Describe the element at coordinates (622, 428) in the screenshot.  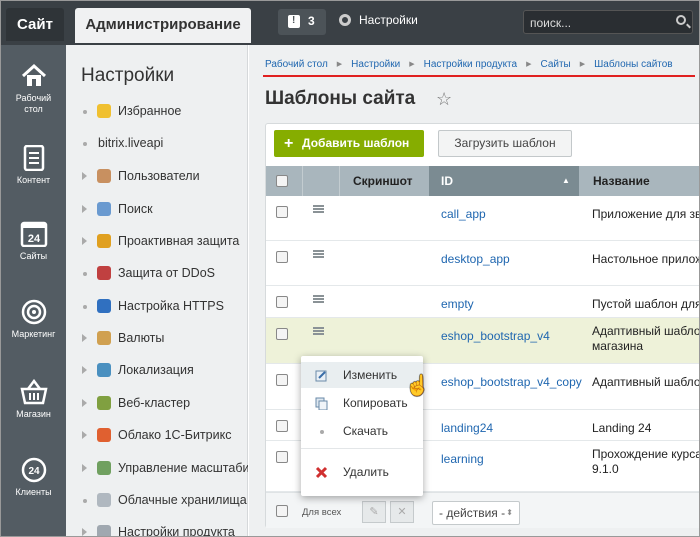
I see `row-name: Landing 24` at that location.